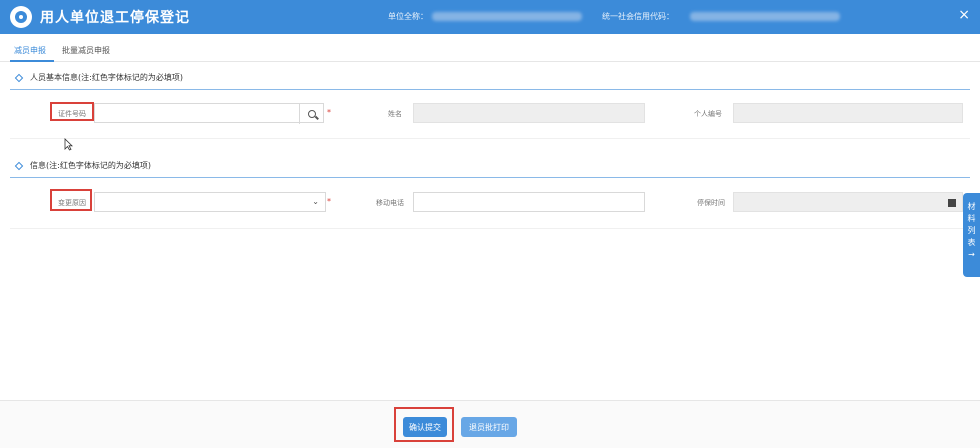  What do you see at coordinates (71, 200) in the screenshot?
I see `change-reason-label-highlight` at bounding box center [71, 200].